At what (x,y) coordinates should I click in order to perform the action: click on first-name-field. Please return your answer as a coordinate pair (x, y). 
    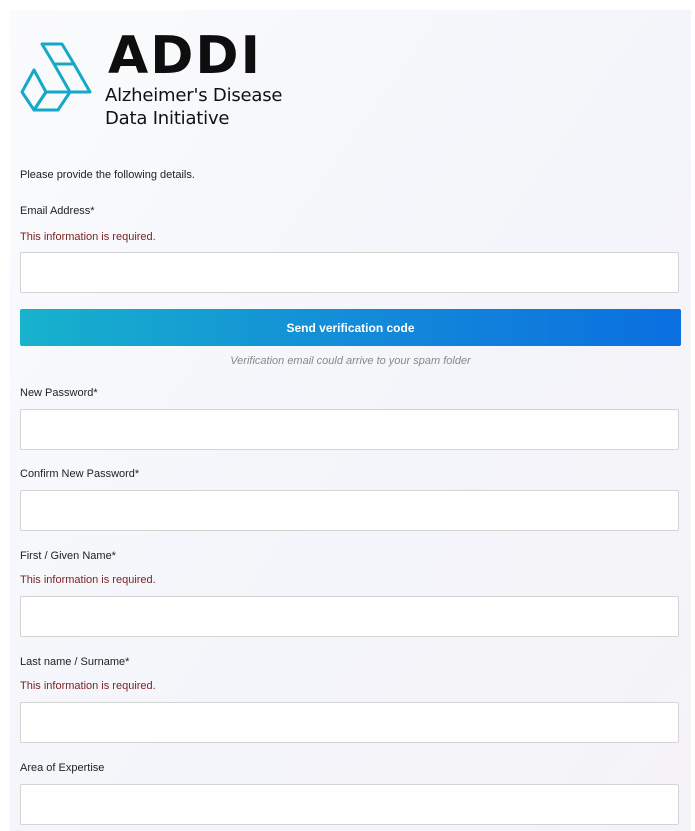
    Looking at the image, I should click on (349, 616).